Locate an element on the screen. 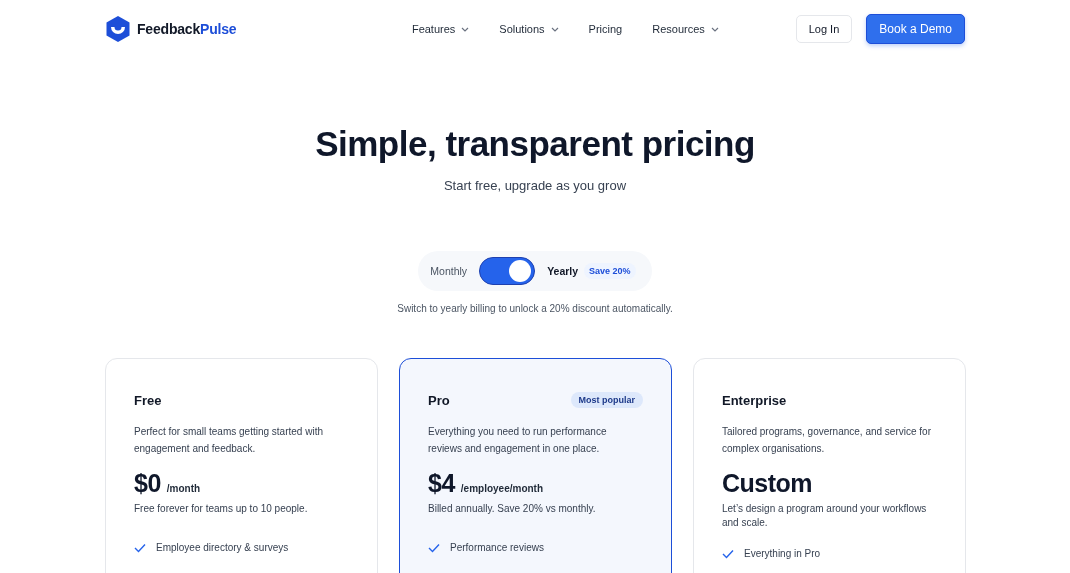 This screenshot has height=573, width=1070. feature-item: Performance reviews is located at coordinates (497, 547).